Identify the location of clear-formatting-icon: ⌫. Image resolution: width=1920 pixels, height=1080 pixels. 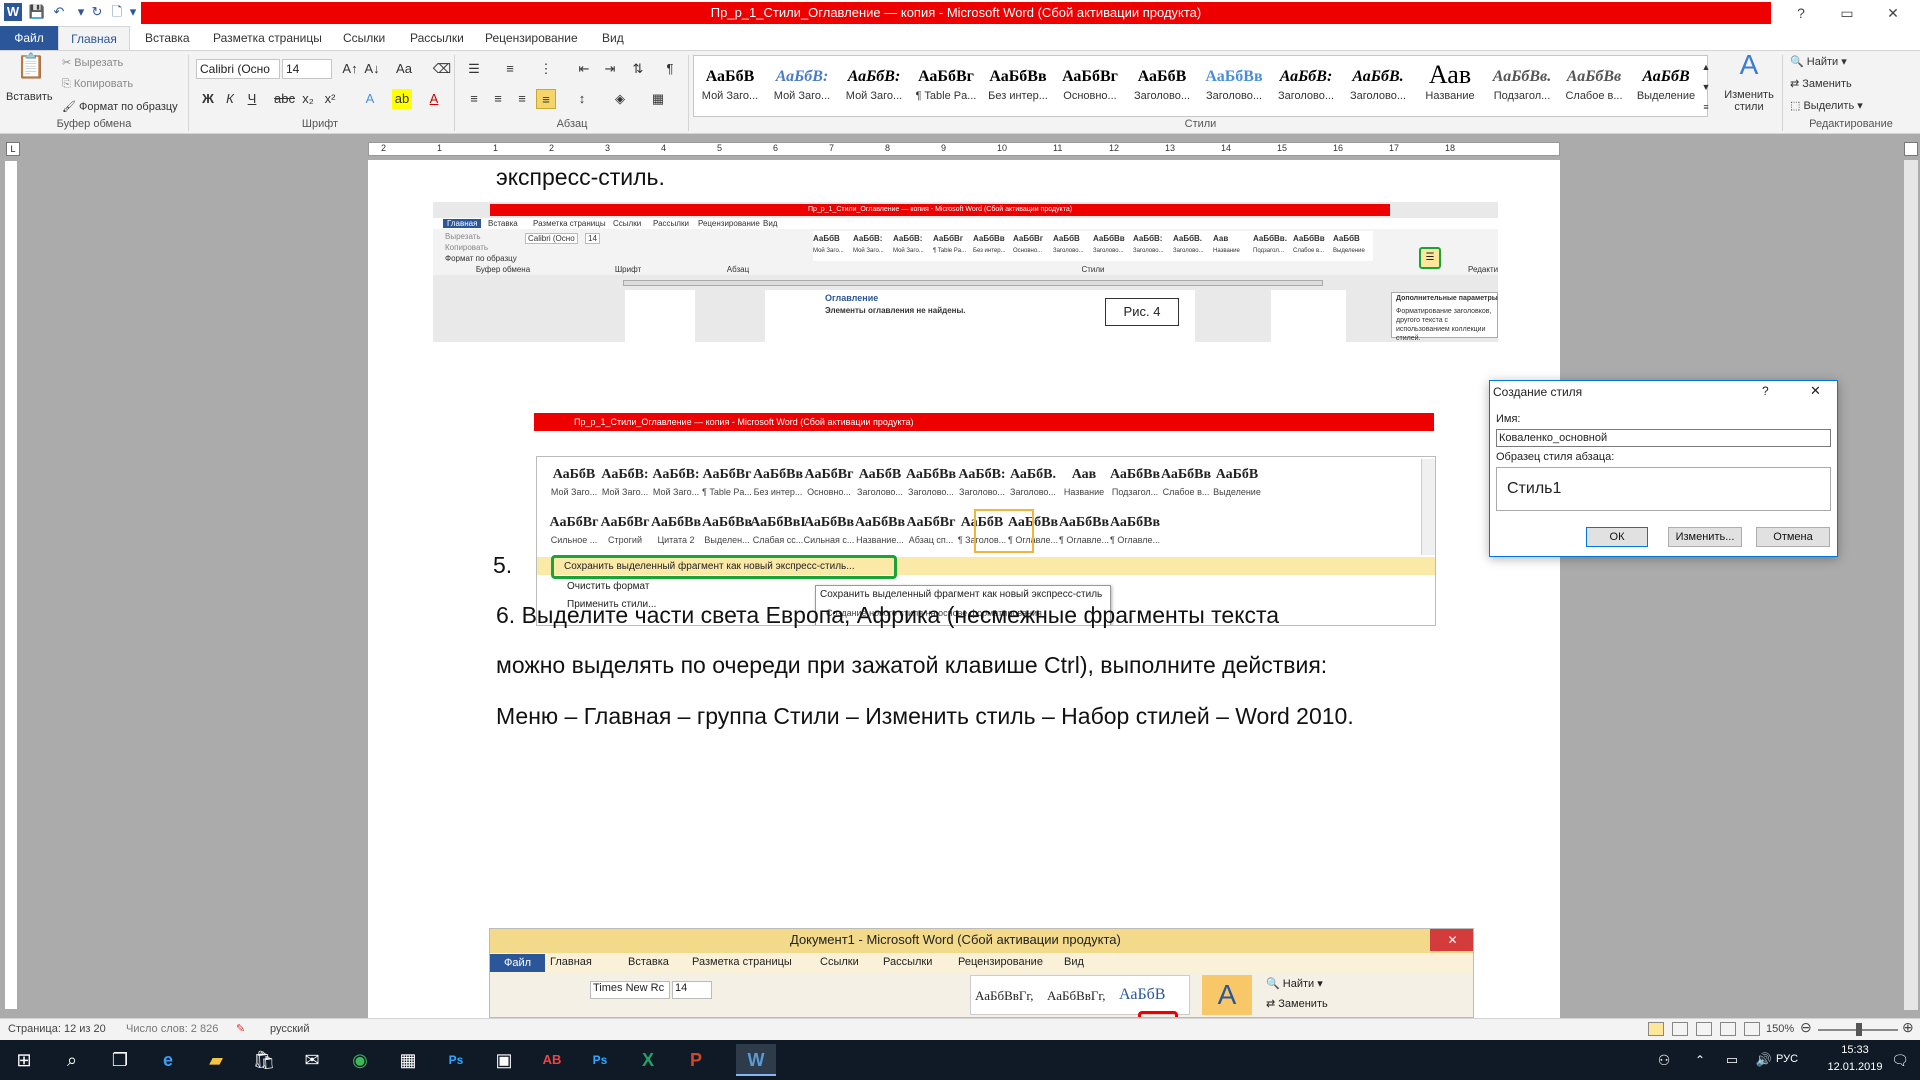
(442, 69).